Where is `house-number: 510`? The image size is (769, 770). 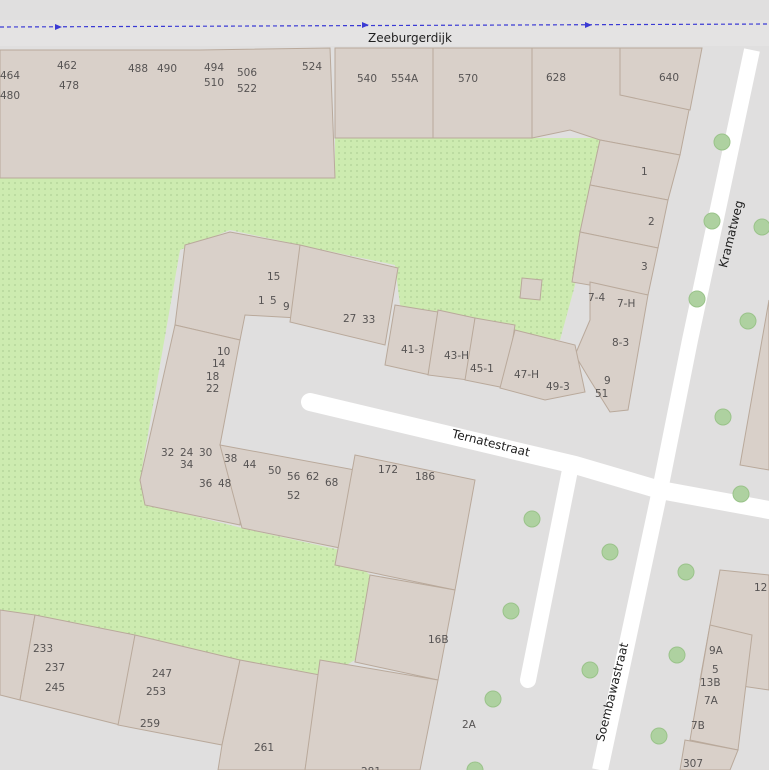 house-number: 510 is located at coordinates (214, 83).